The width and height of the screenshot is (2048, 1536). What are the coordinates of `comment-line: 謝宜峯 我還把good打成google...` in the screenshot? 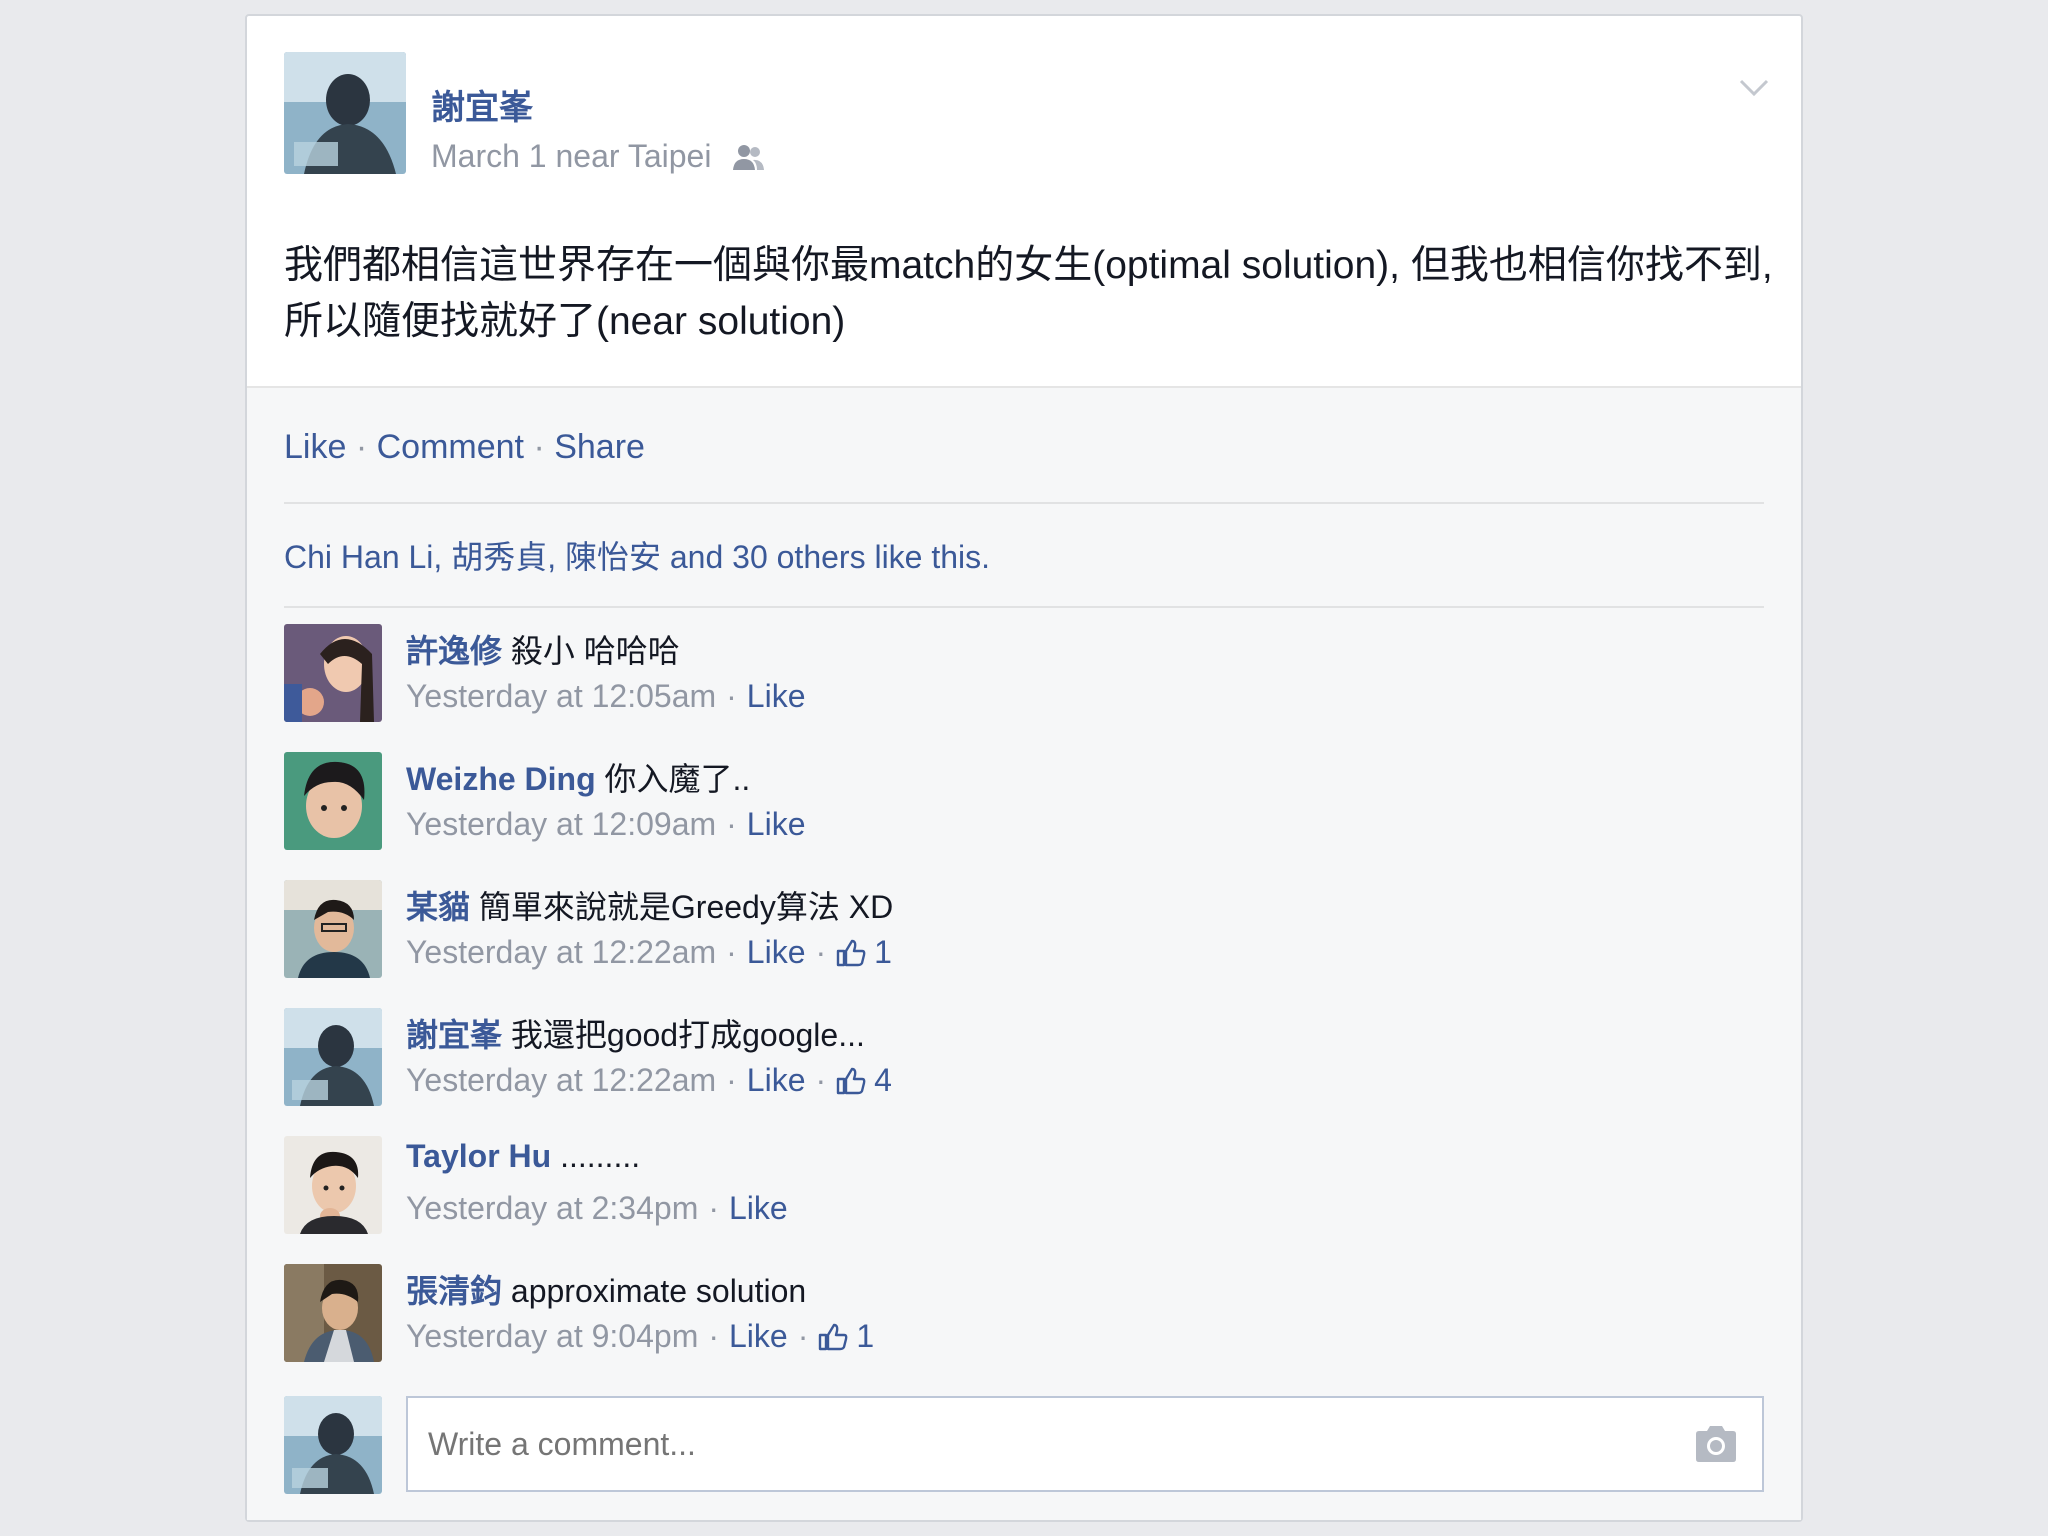 It's located at (635, 1033).